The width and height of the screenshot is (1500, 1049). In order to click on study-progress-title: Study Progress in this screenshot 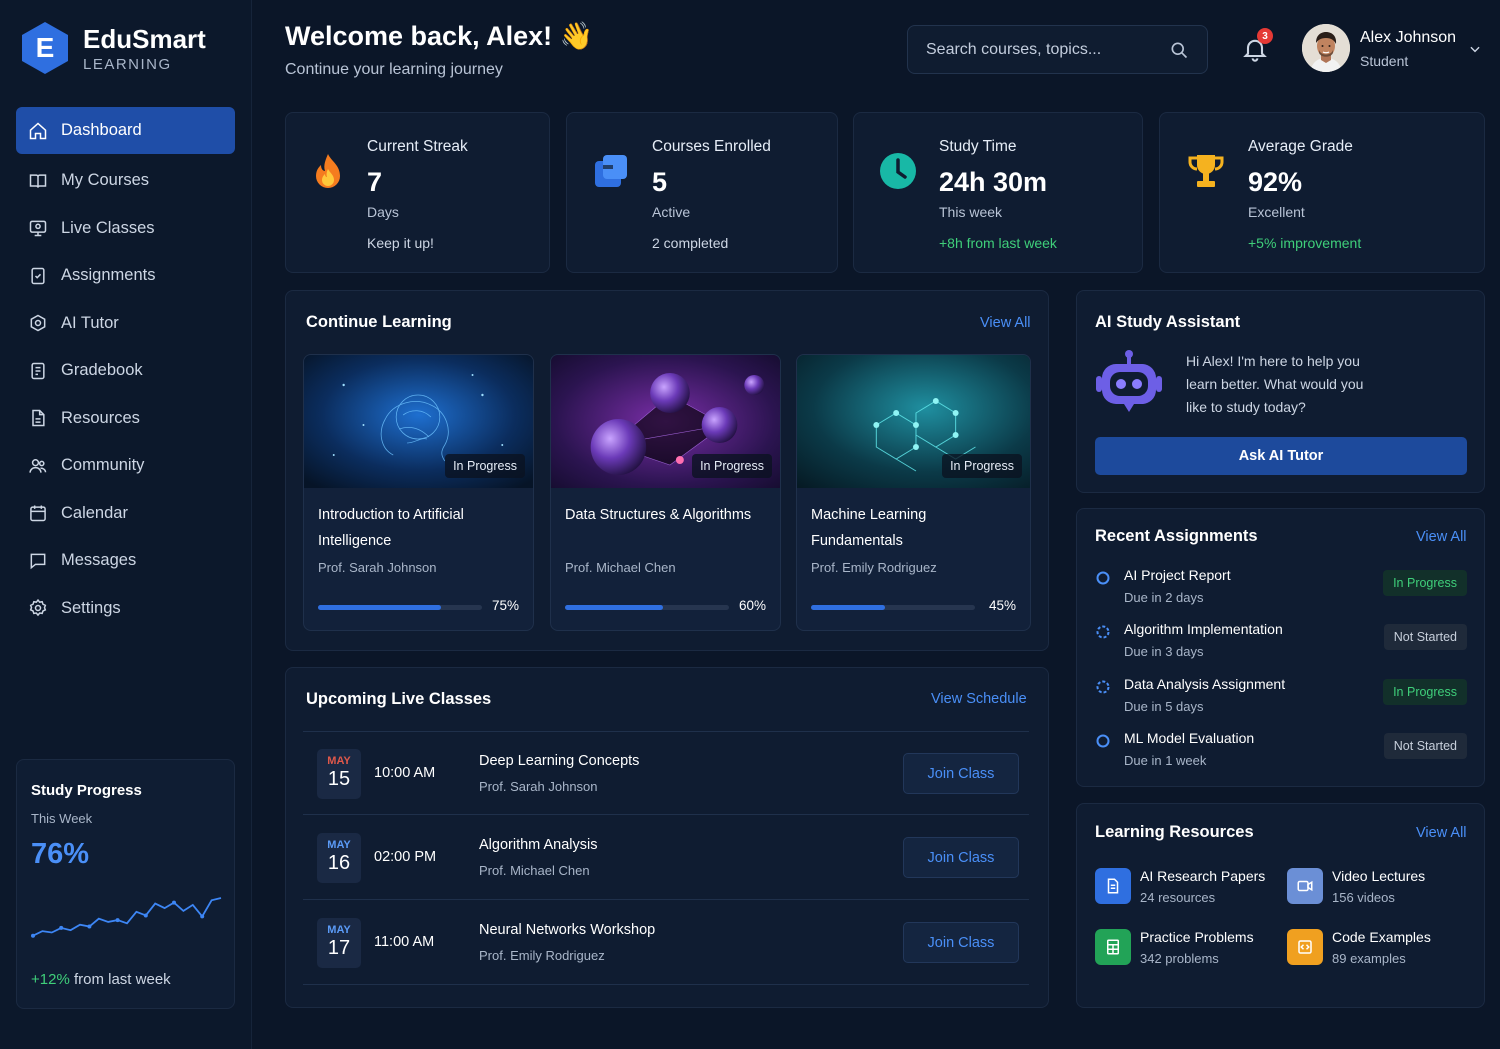, I will do `click(86, 790)`.